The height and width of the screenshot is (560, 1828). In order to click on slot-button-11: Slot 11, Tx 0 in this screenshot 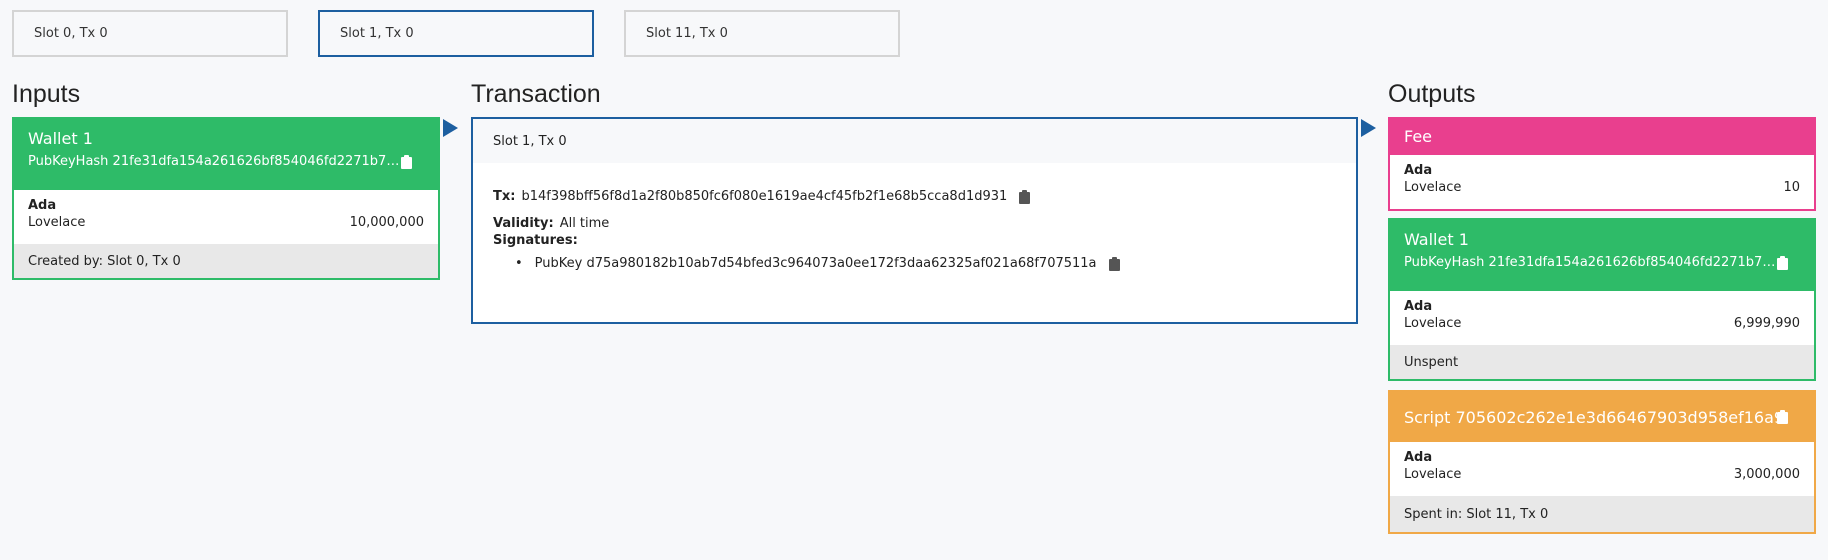, I will do `click(762, 33)`.